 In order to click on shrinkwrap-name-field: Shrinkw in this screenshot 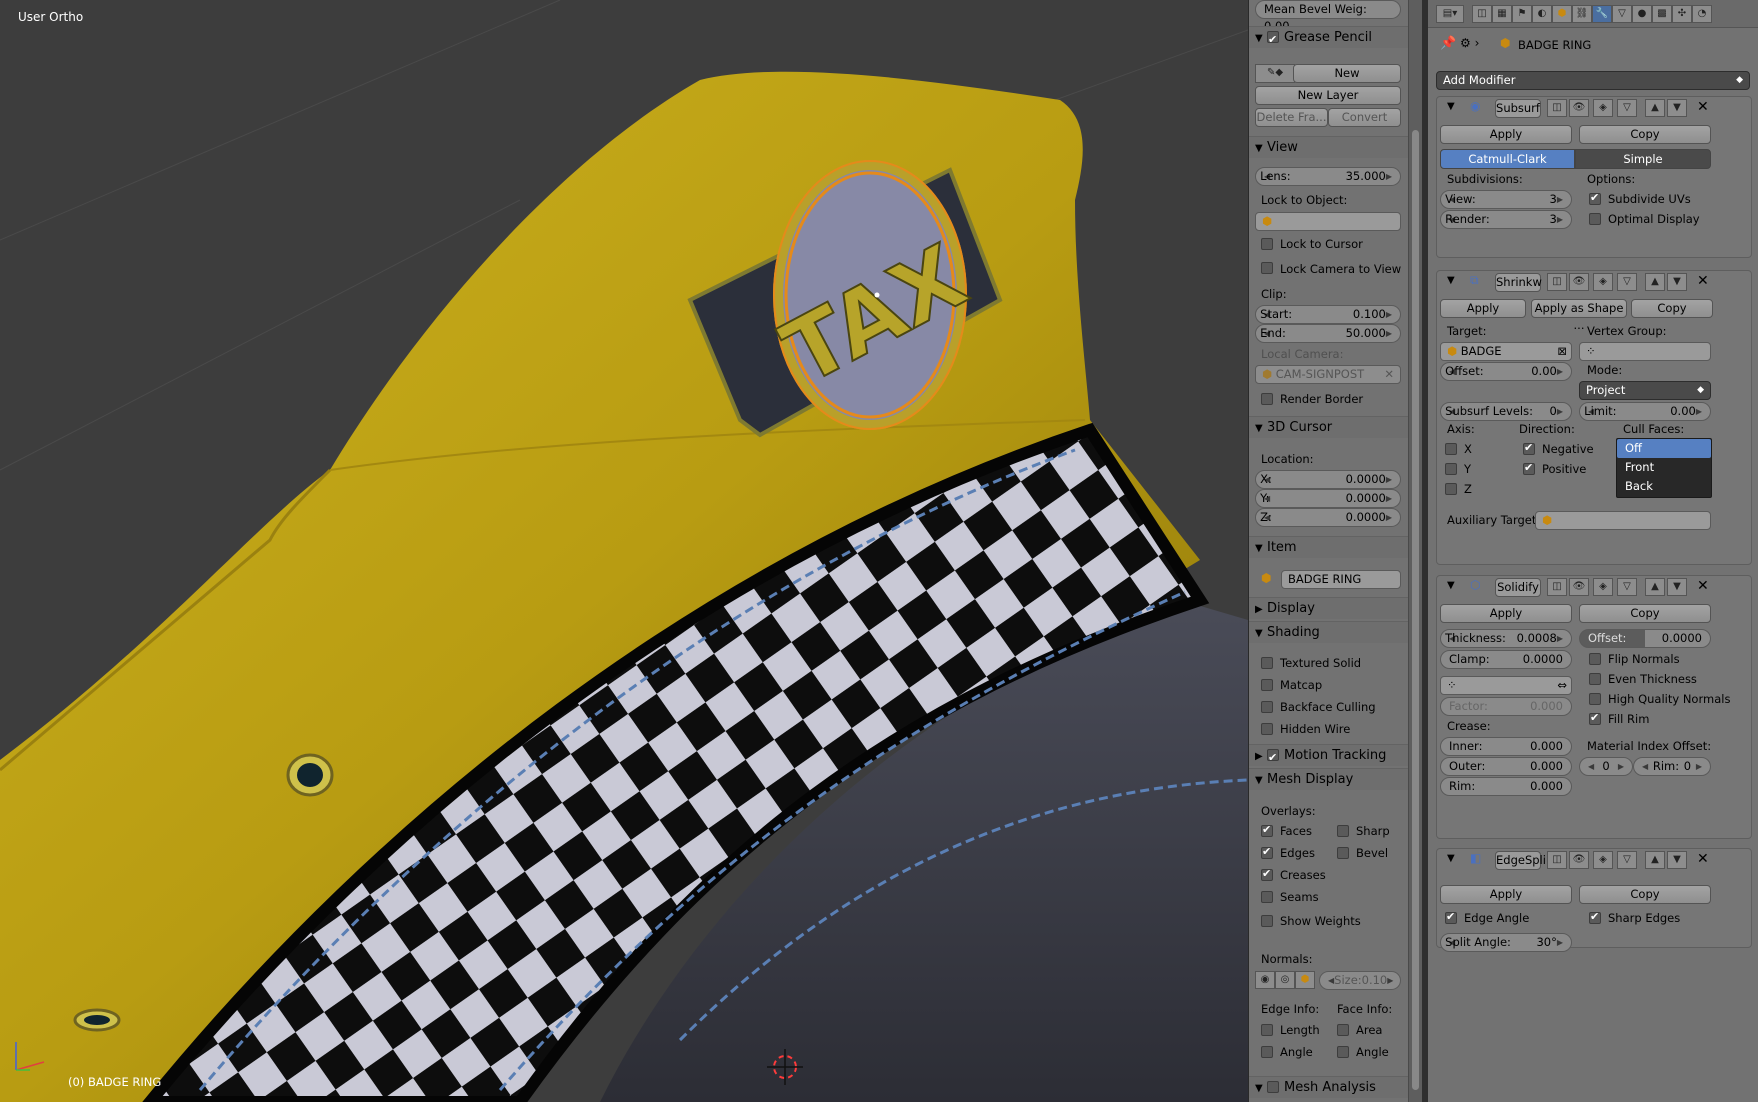, I will do `click(1518, 282)`.